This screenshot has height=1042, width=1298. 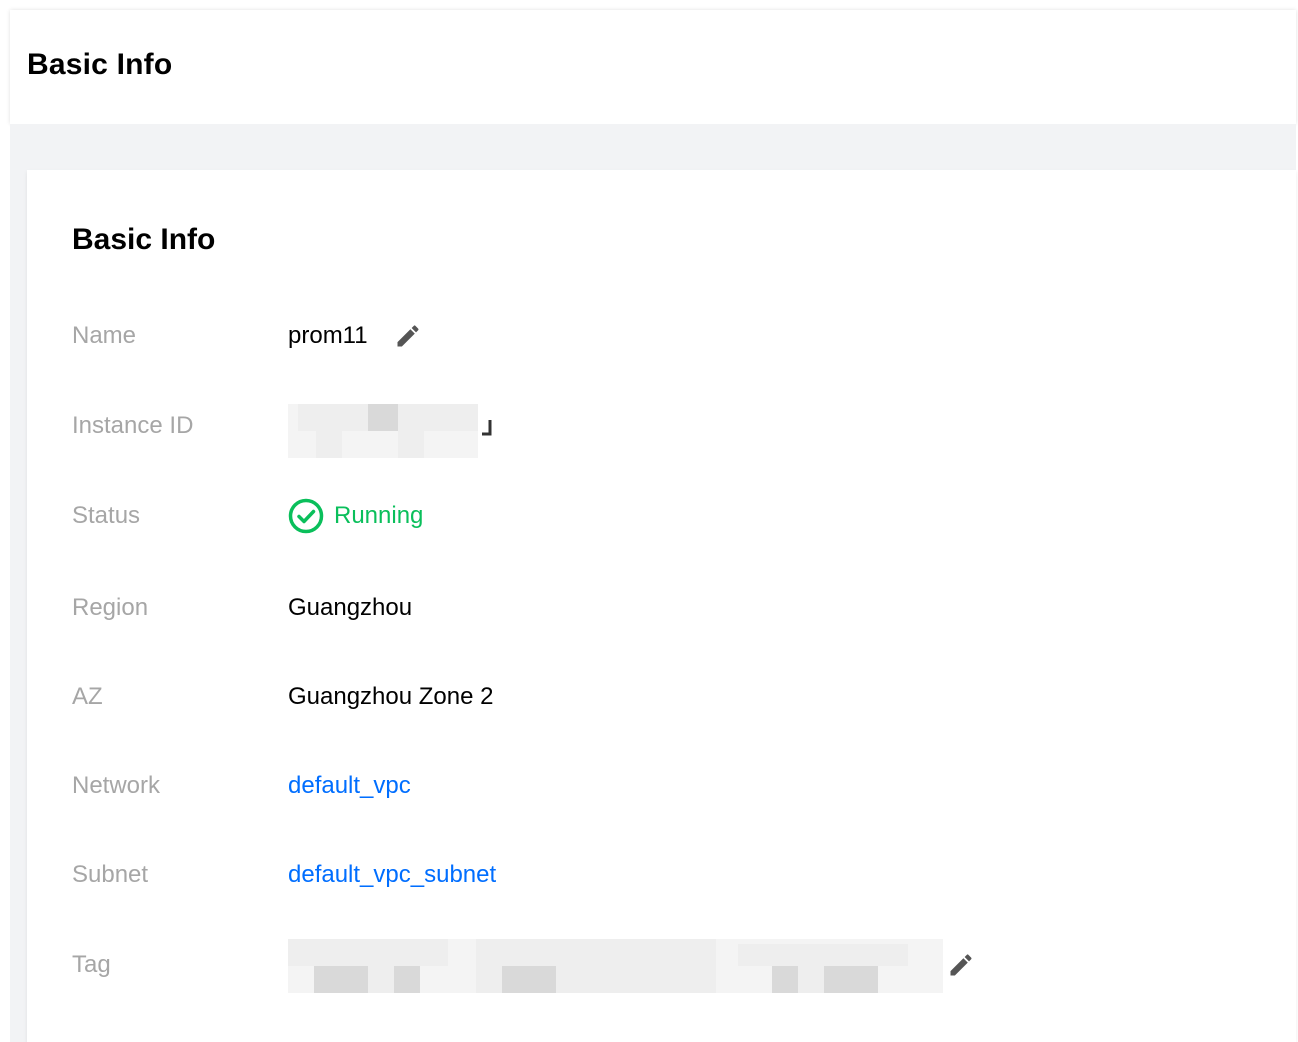 What do you see at coordinates (350, 607) in the screenshot?
I see `region-value: Guangzhou` at bounding box center [350, 607].